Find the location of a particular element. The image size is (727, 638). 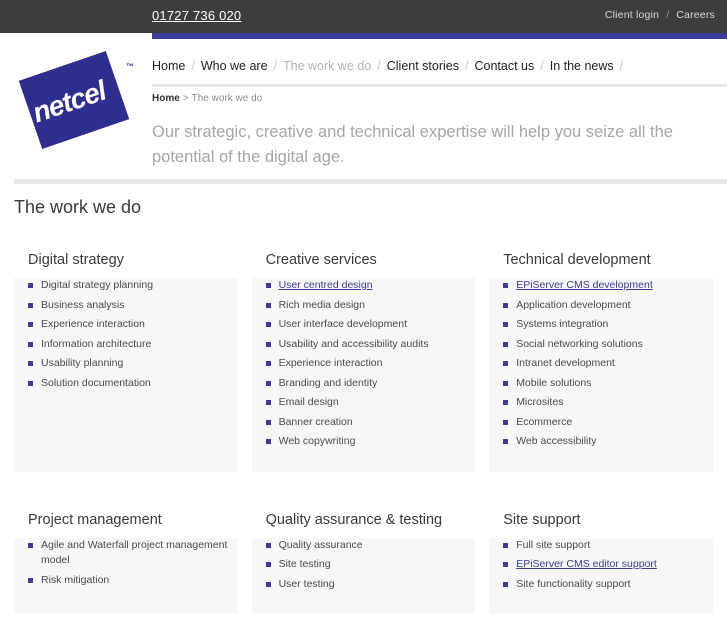

service-panel-header: Quality assurance & testing is located at coordinates (363, 516).